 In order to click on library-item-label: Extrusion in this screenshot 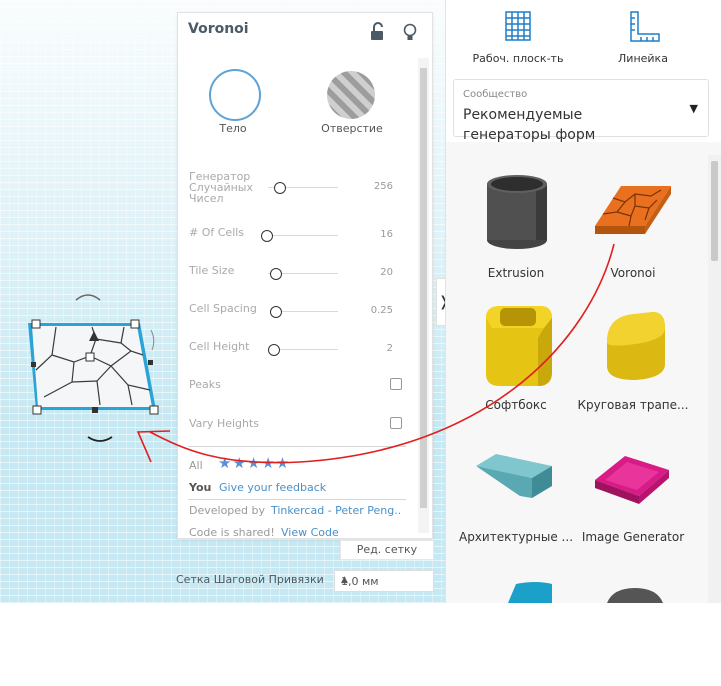, I will do `click(516, 273)`.